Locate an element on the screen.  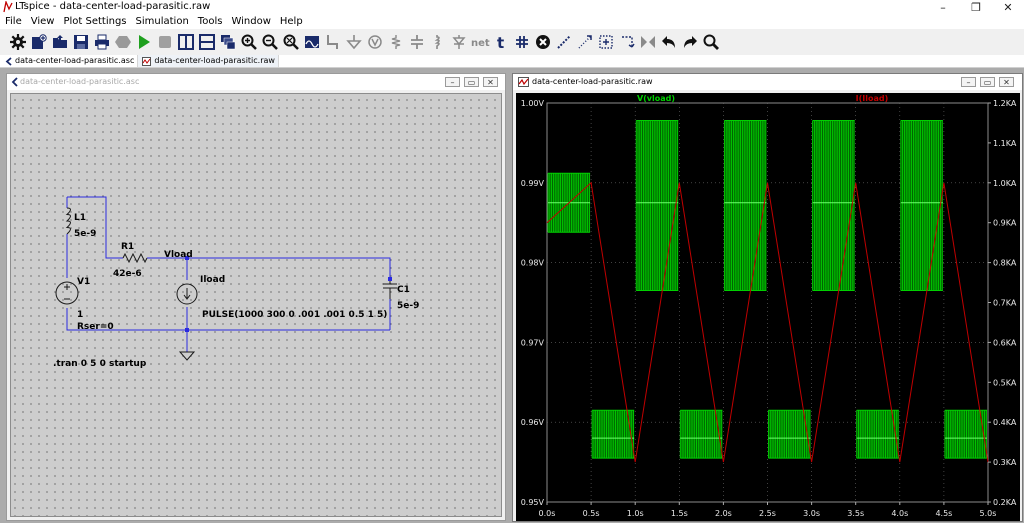
net-icon: net is located at coordinates (480, 43).